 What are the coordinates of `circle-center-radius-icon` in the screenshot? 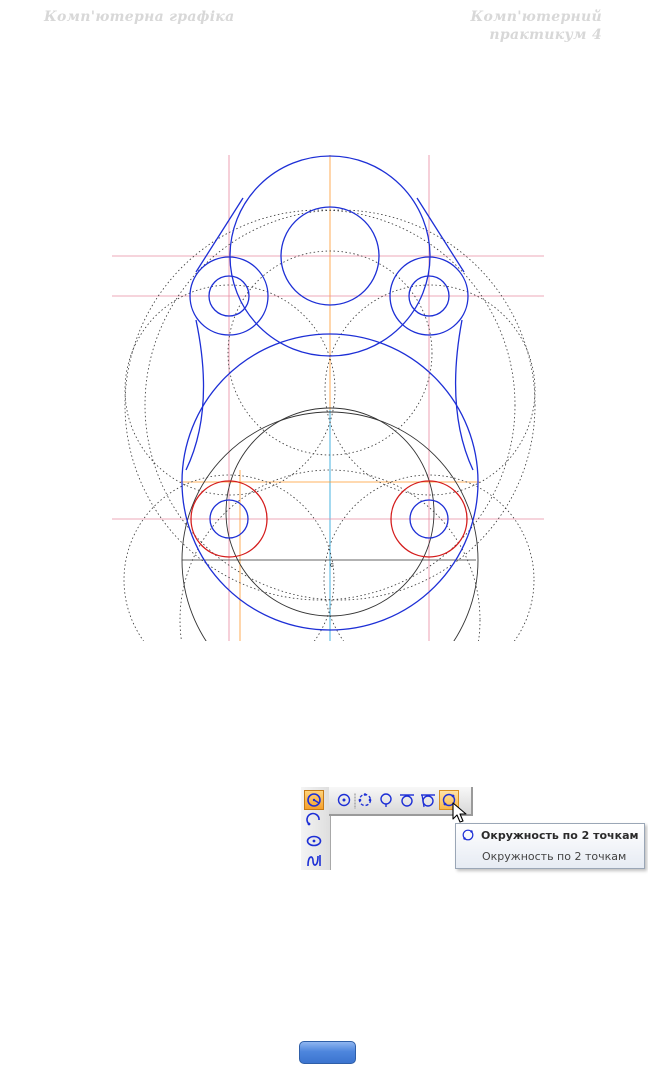 It's located at (314, 800).